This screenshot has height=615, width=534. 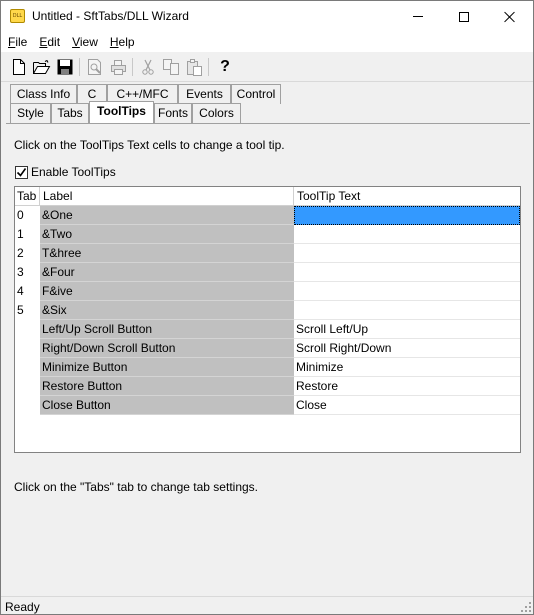 I want to click on enable-tooltips-row: Enable ToolTips, so click(x=65, y=172).